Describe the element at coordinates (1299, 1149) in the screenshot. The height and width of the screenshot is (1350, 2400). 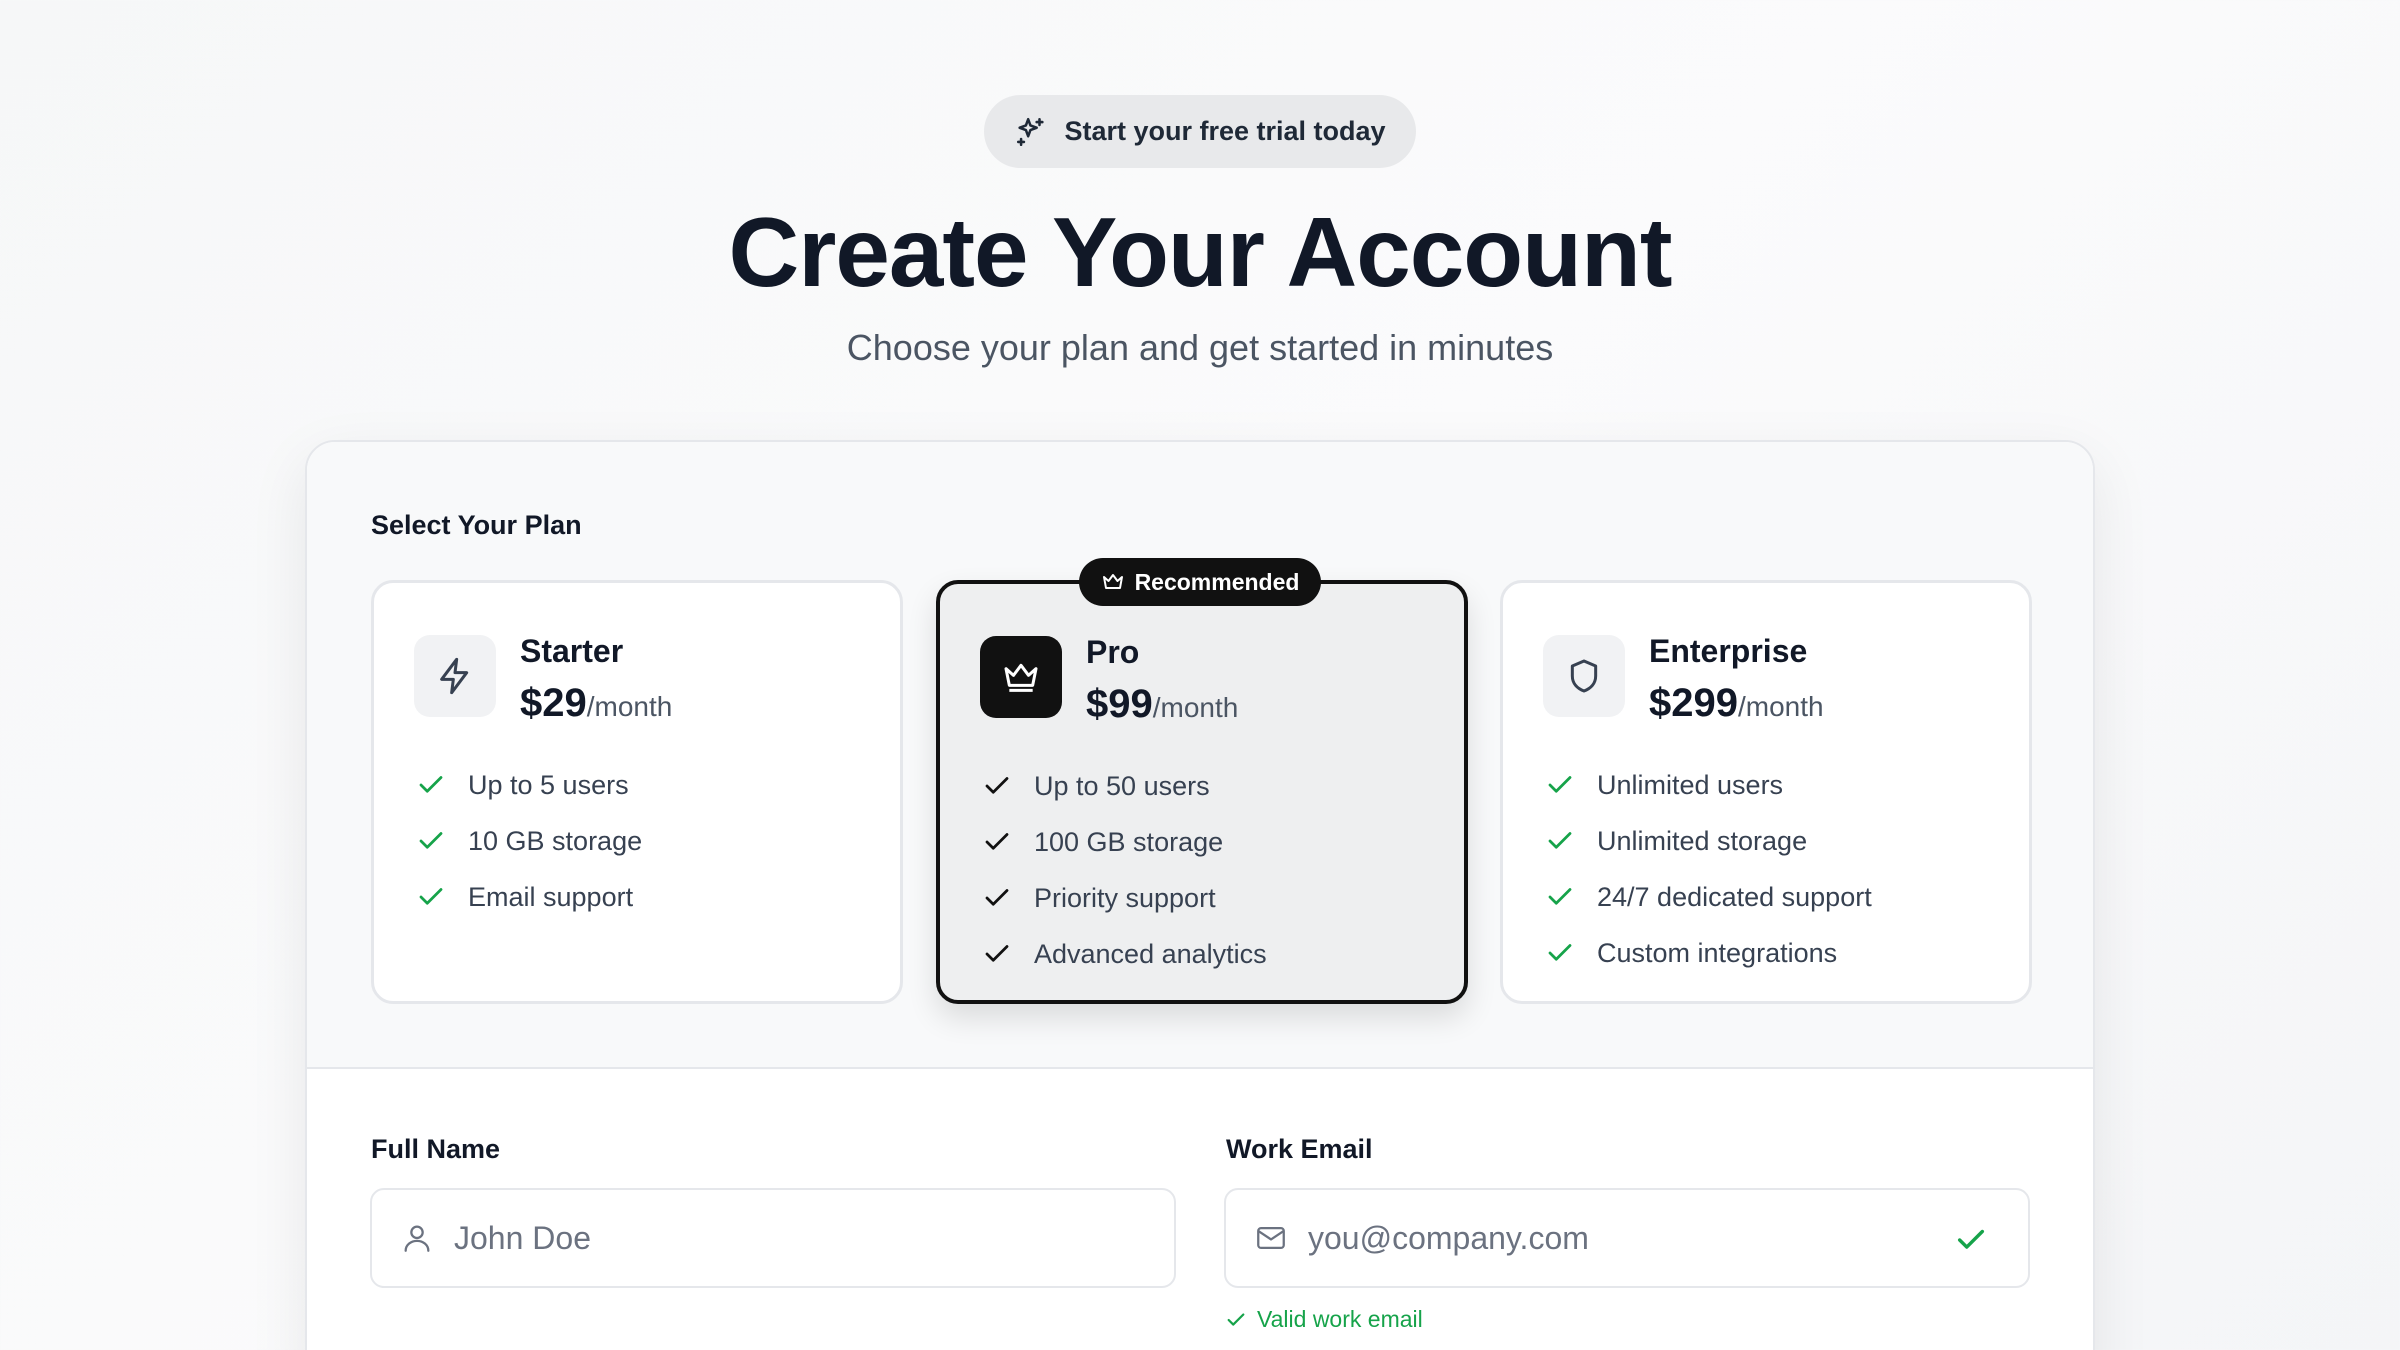
I see `work-email-label: Work Email` at that location.